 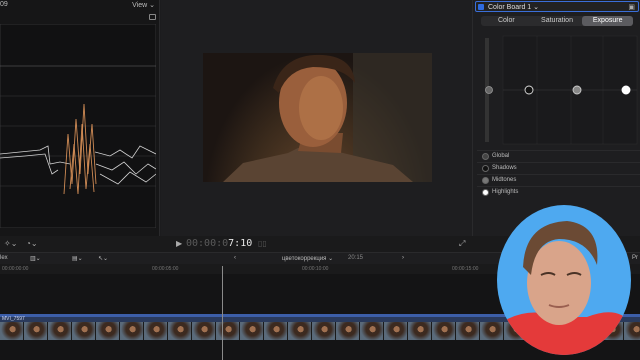 What do you see at coordinates (577, 90) in the screenshot?
I see `midtones-puck` at bounding box center [577, 90].